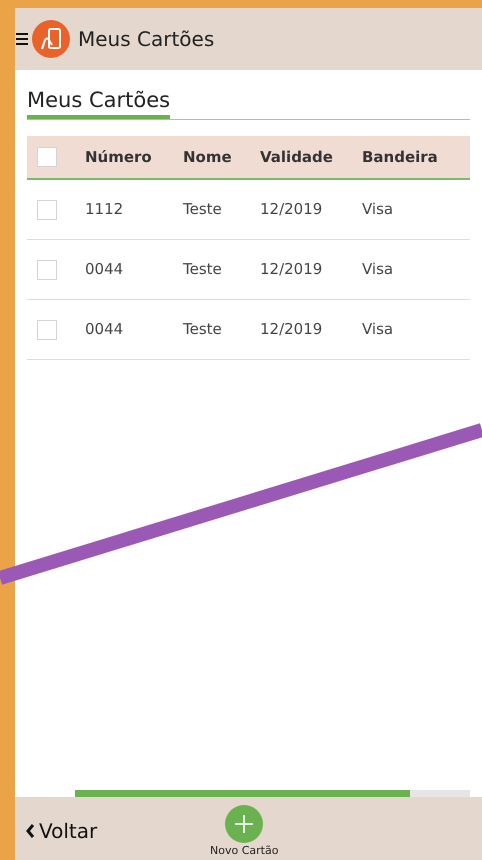  I want to click on table-cell-text: 1112, so click(104, 209).